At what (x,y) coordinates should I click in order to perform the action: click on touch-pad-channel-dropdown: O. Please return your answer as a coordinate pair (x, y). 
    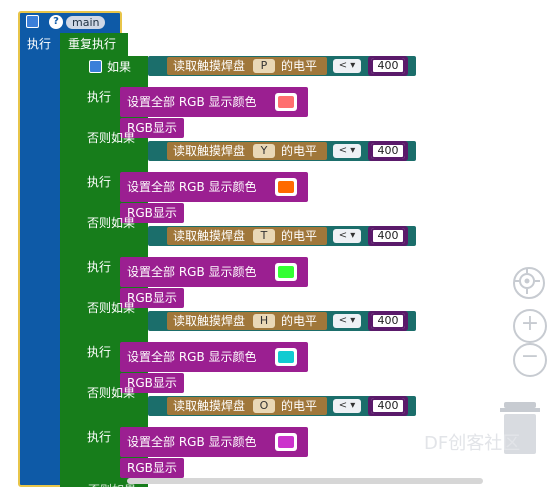
    Looking at the image, I should click on (264, 406).